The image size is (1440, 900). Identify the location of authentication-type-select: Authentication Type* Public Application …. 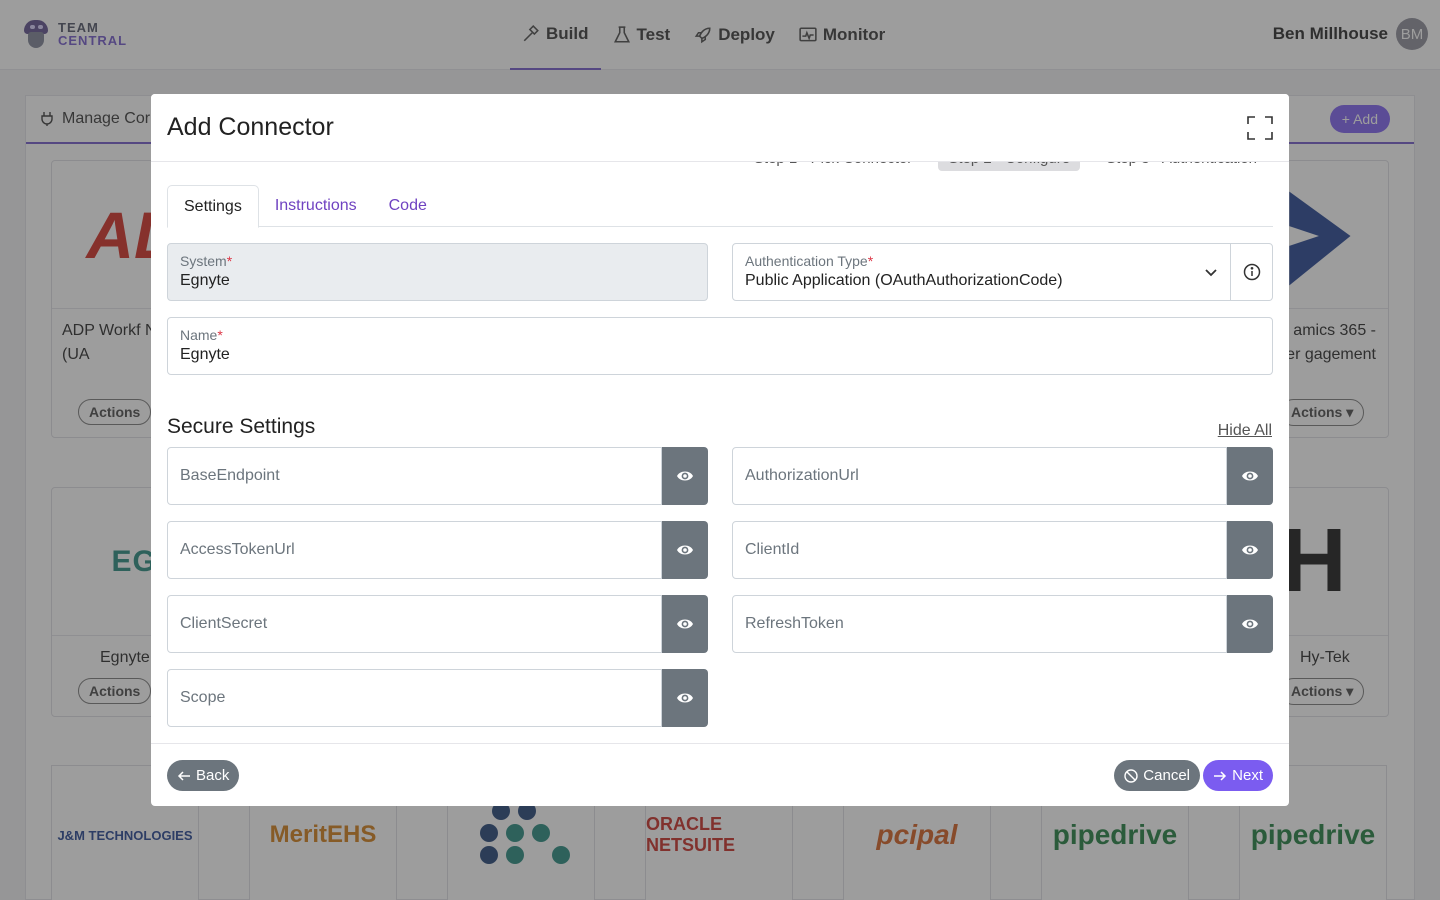
(1002, 272).